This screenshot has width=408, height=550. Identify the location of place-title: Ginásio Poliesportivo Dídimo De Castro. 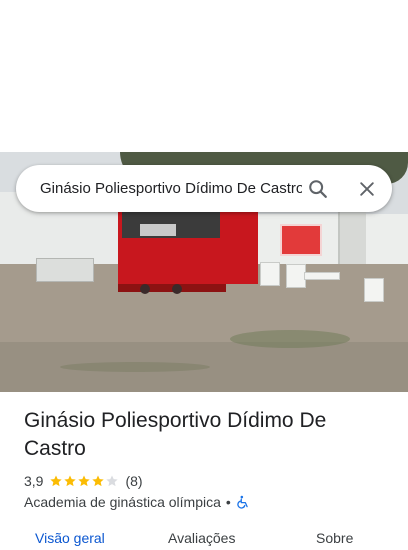
(175, 434).